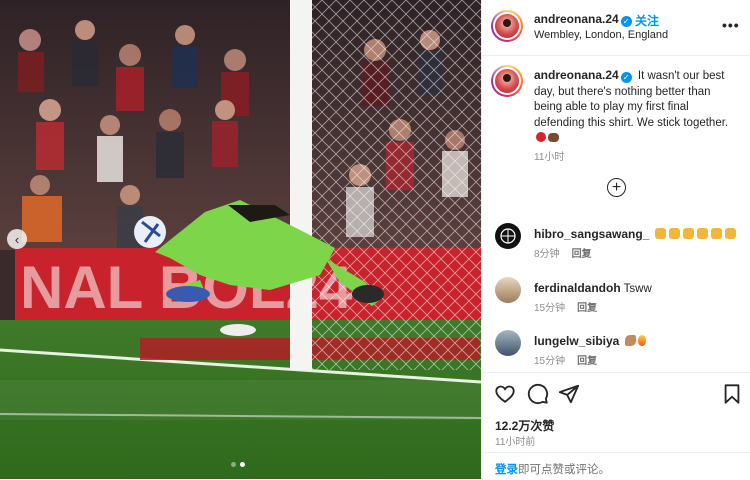  I want to click on chevron-left-icon: ‹, so click(17, 239).